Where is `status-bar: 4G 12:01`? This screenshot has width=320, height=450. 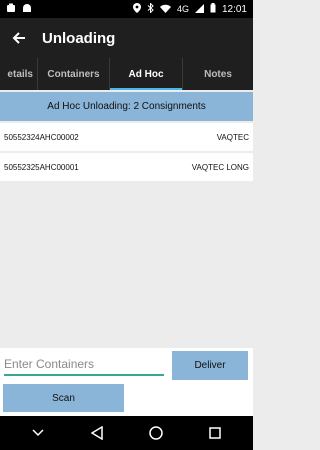 status-bar: 4G 12:01 is located at coordinates (126, 9).